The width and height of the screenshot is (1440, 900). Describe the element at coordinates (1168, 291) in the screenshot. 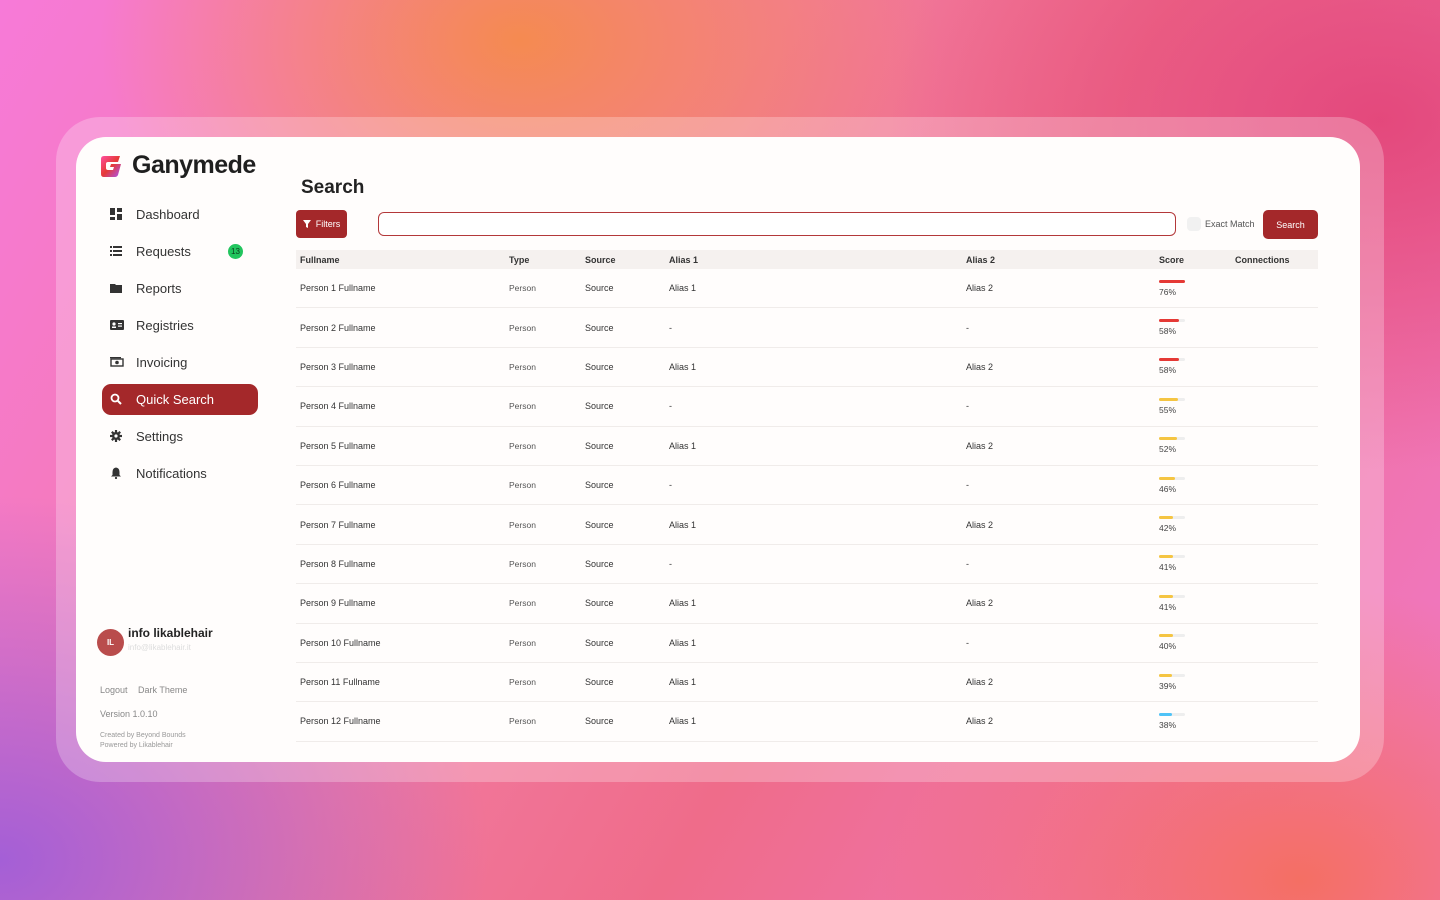

I see `score-value: 76%` at that location.